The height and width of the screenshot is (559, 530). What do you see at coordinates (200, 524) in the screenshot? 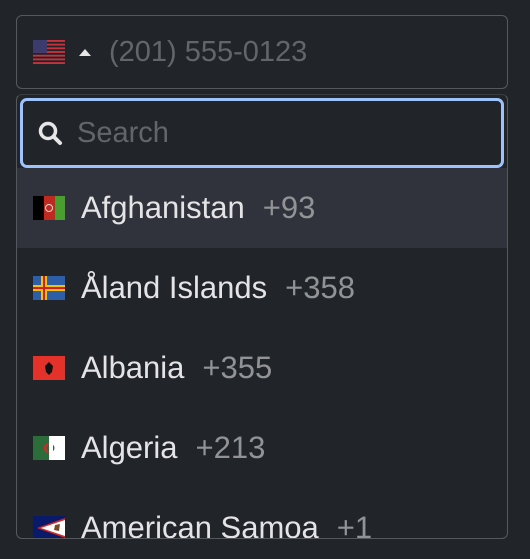
I see `country-name: American Samoa` at bounding box center [200, 524].